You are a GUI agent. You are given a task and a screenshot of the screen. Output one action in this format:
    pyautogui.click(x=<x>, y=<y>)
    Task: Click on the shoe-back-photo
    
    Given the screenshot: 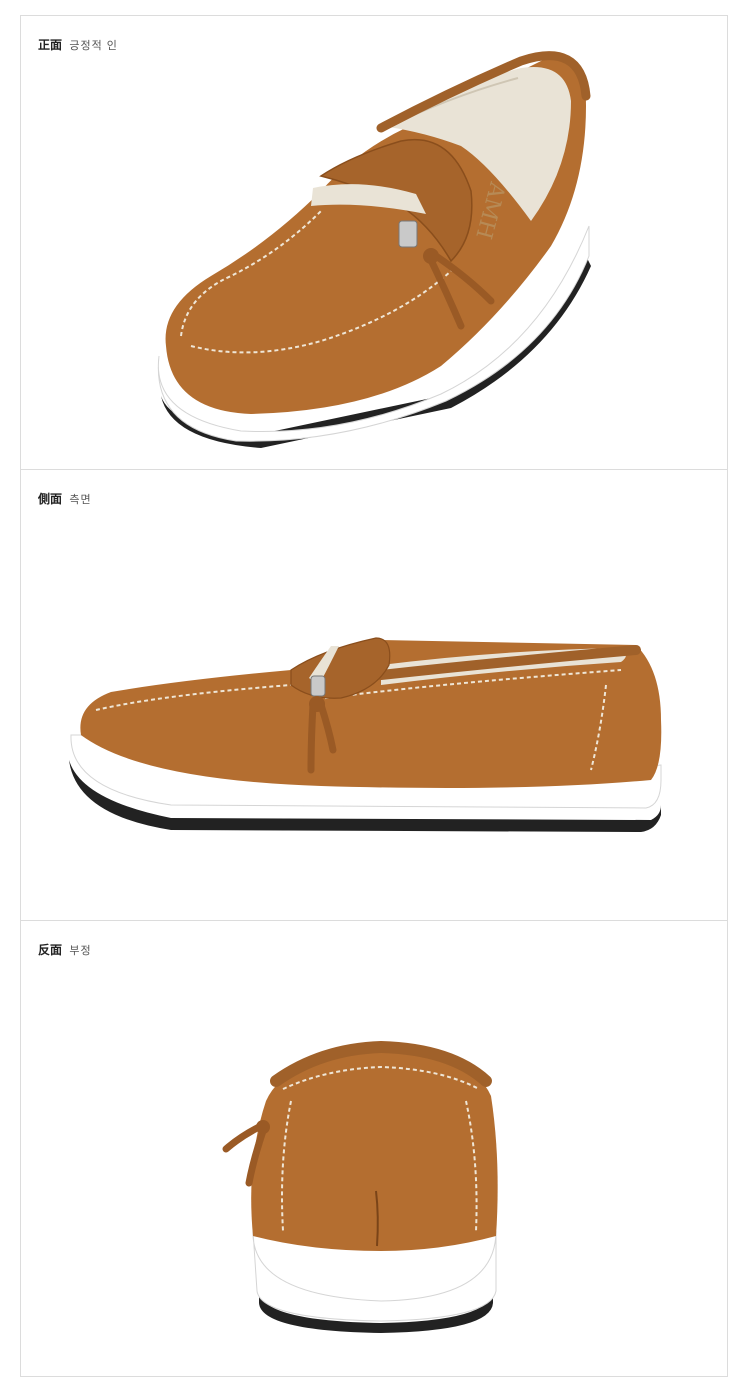 What is the action you would take?
    pyautogui.click(x=360, y=1186)
    